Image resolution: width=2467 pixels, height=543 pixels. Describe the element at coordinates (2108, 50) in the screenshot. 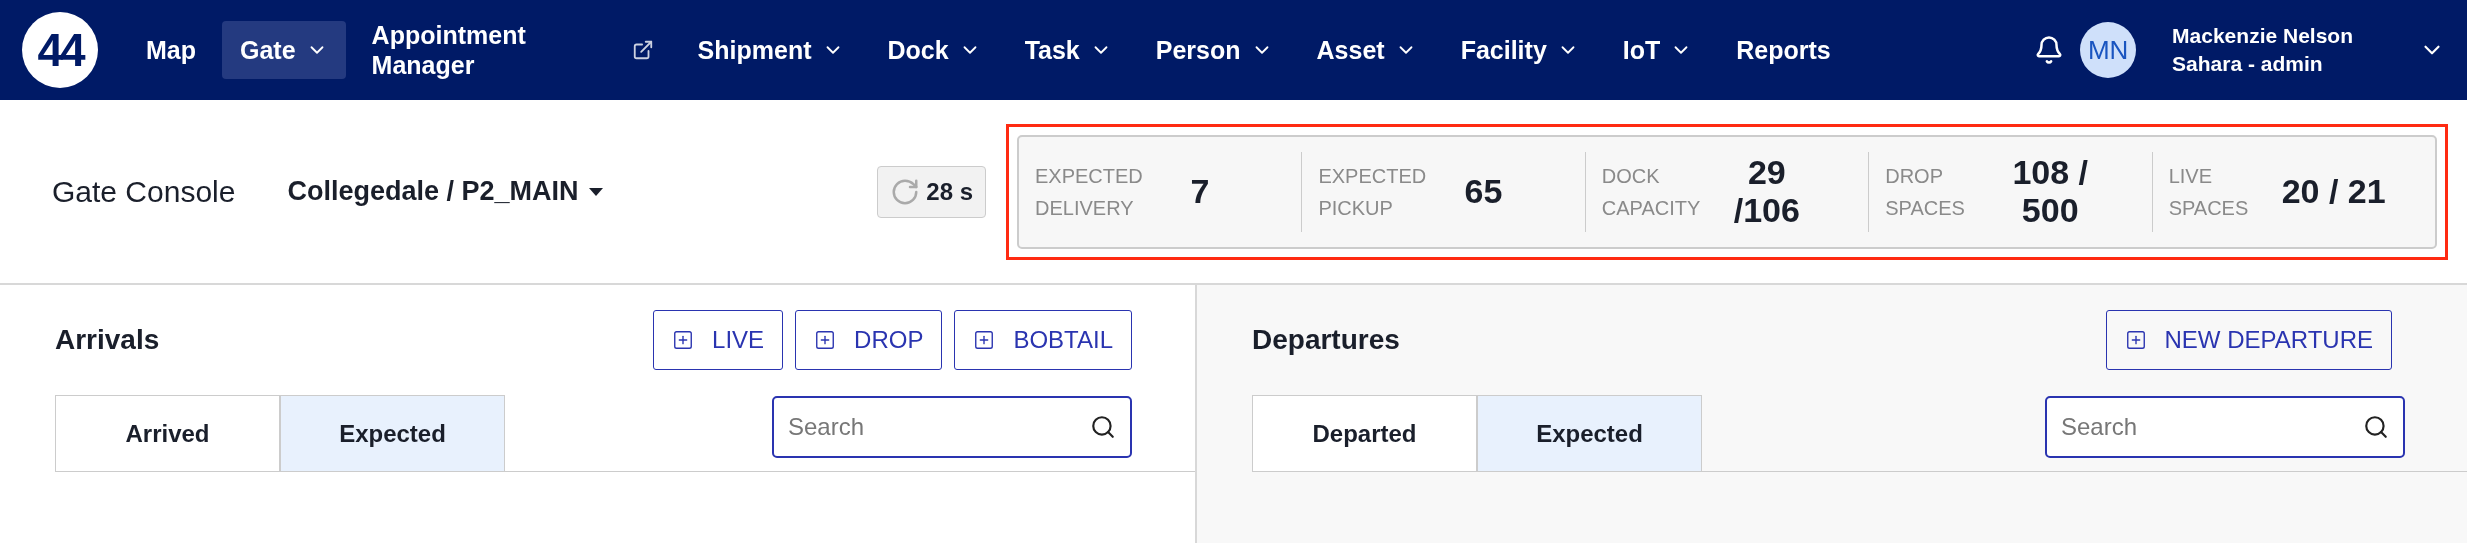

I see `avatar: MN` at that location.